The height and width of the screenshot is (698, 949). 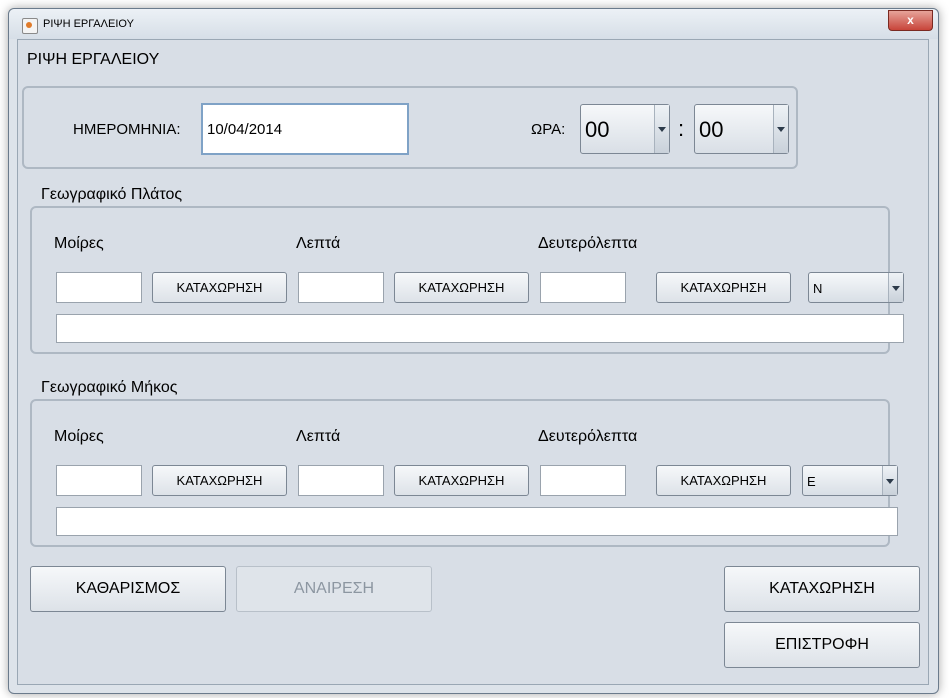 I want to click on lon-seconds-input, so click(x=583, y=480).